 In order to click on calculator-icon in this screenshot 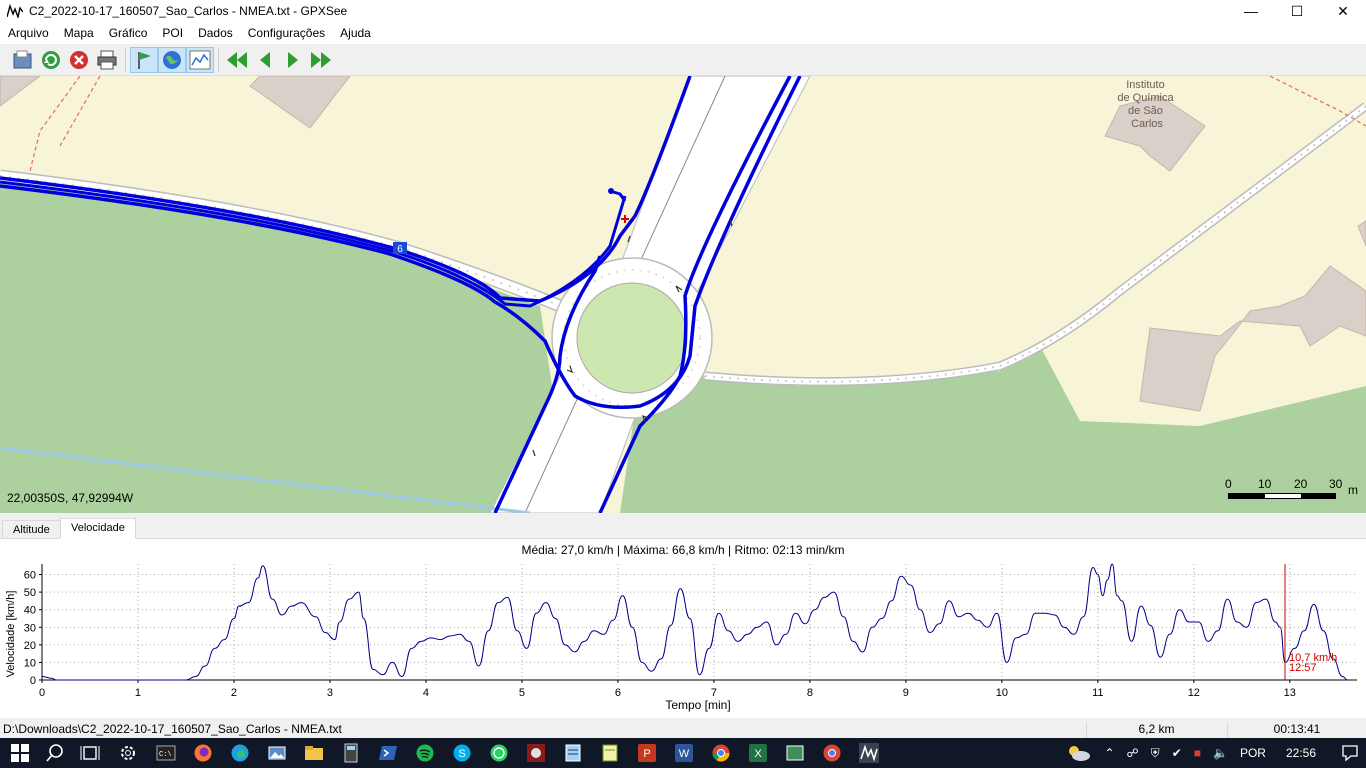, I will do `click(351, 753)`.